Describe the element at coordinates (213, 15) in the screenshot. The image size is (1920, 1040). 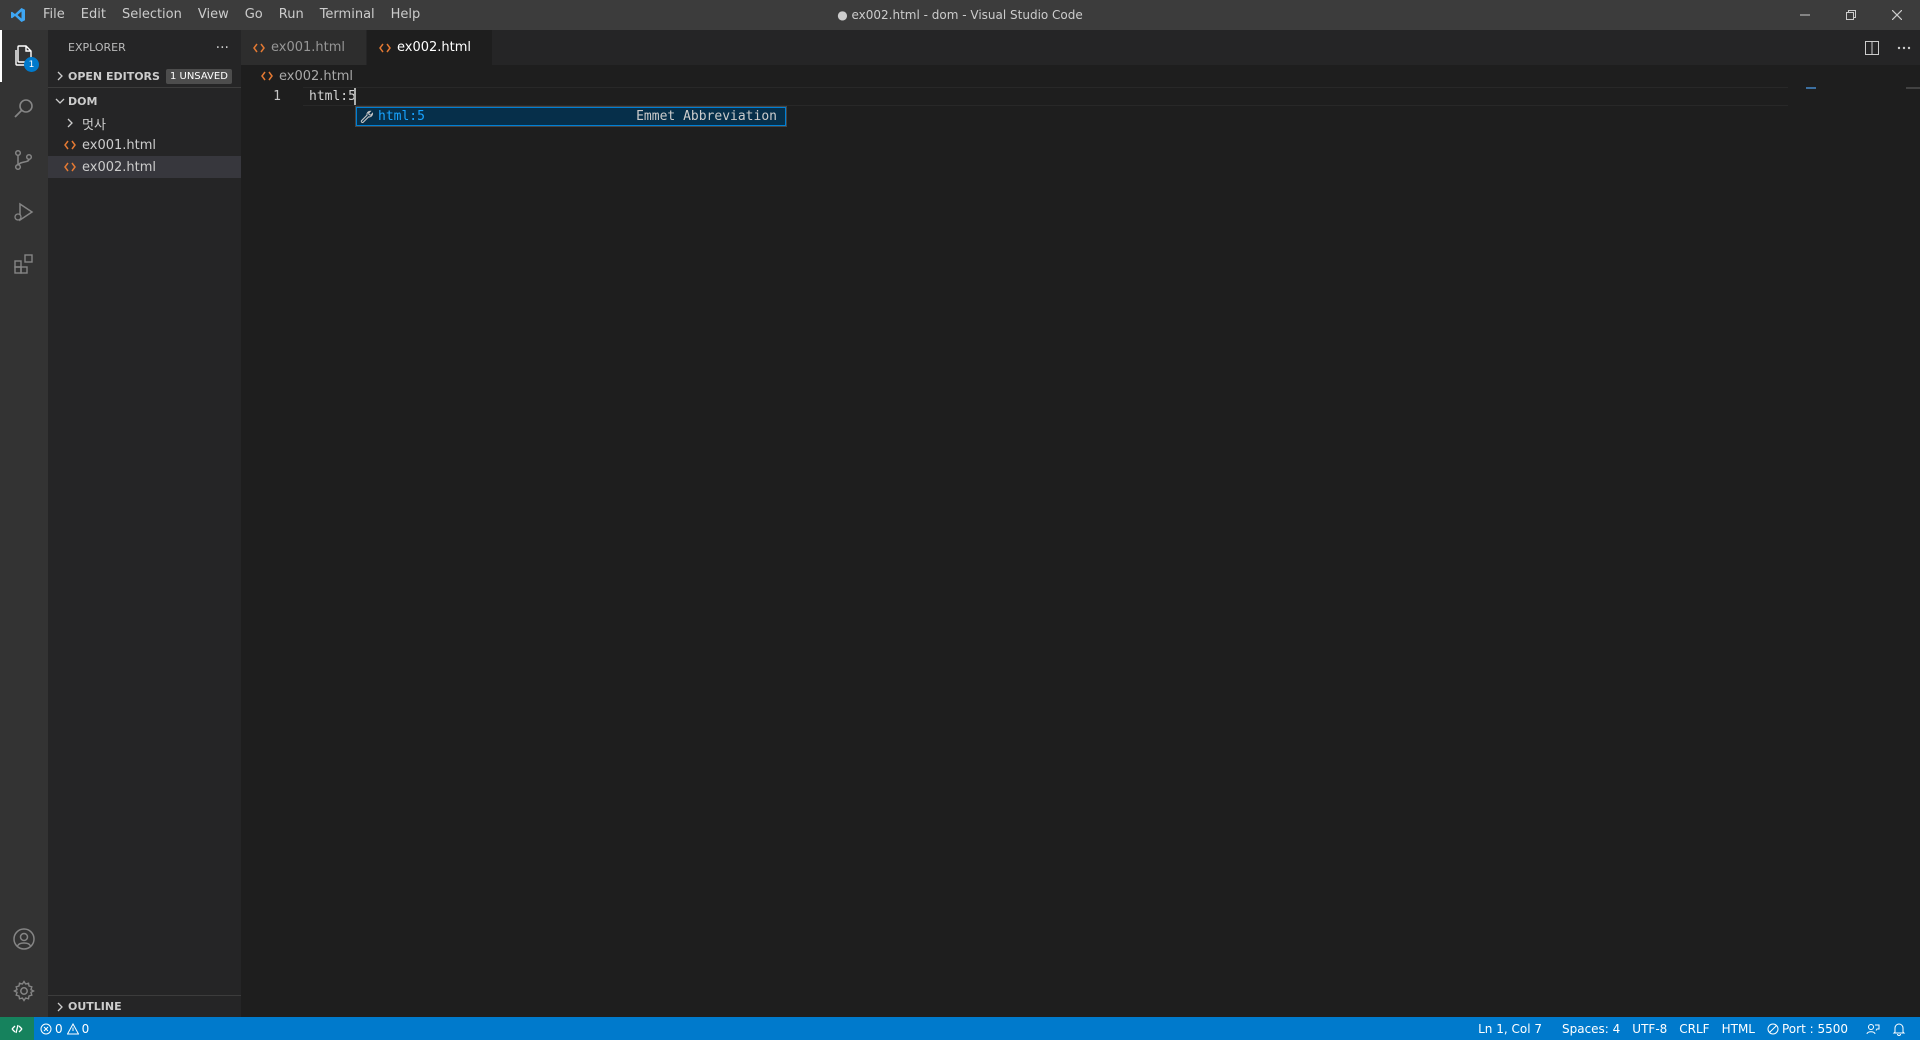
I see `menu-view: View` at that location.